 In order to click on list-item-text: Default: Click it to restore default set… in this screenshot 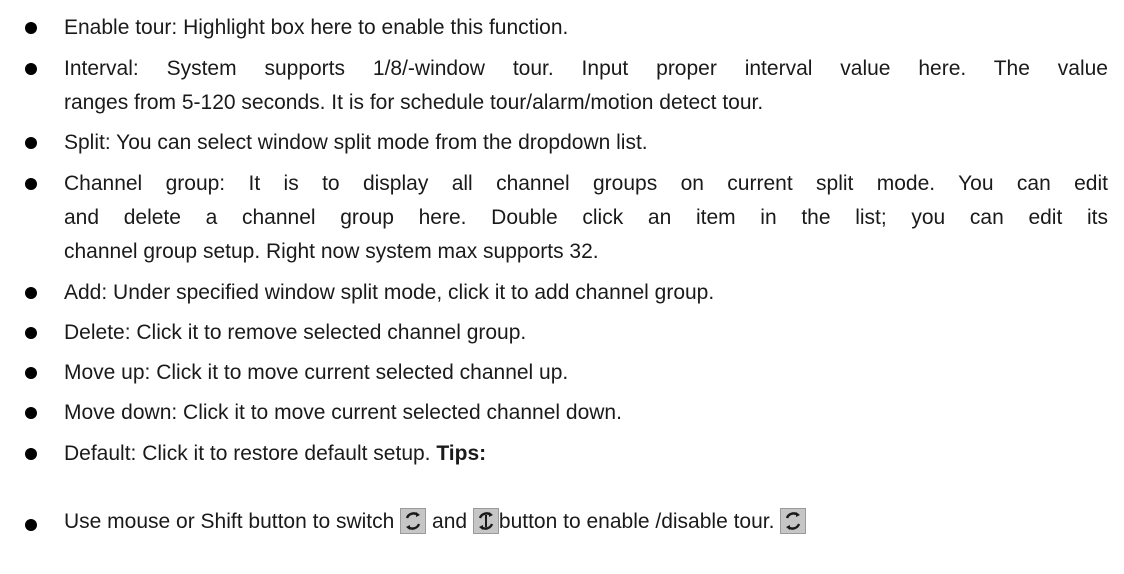, I will do `click(275, 454)`.